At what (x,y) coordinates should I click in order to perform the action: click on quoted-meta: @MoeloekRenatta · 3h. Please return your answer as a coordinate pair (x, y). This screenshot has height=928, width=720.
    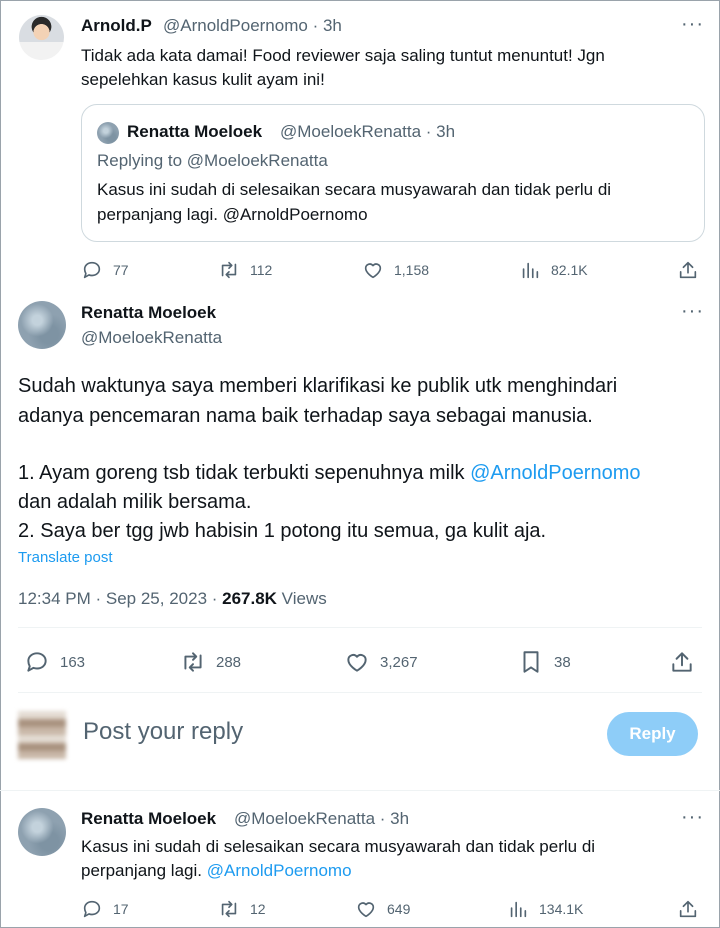
    Looking at the image, I should click on (367, 132).